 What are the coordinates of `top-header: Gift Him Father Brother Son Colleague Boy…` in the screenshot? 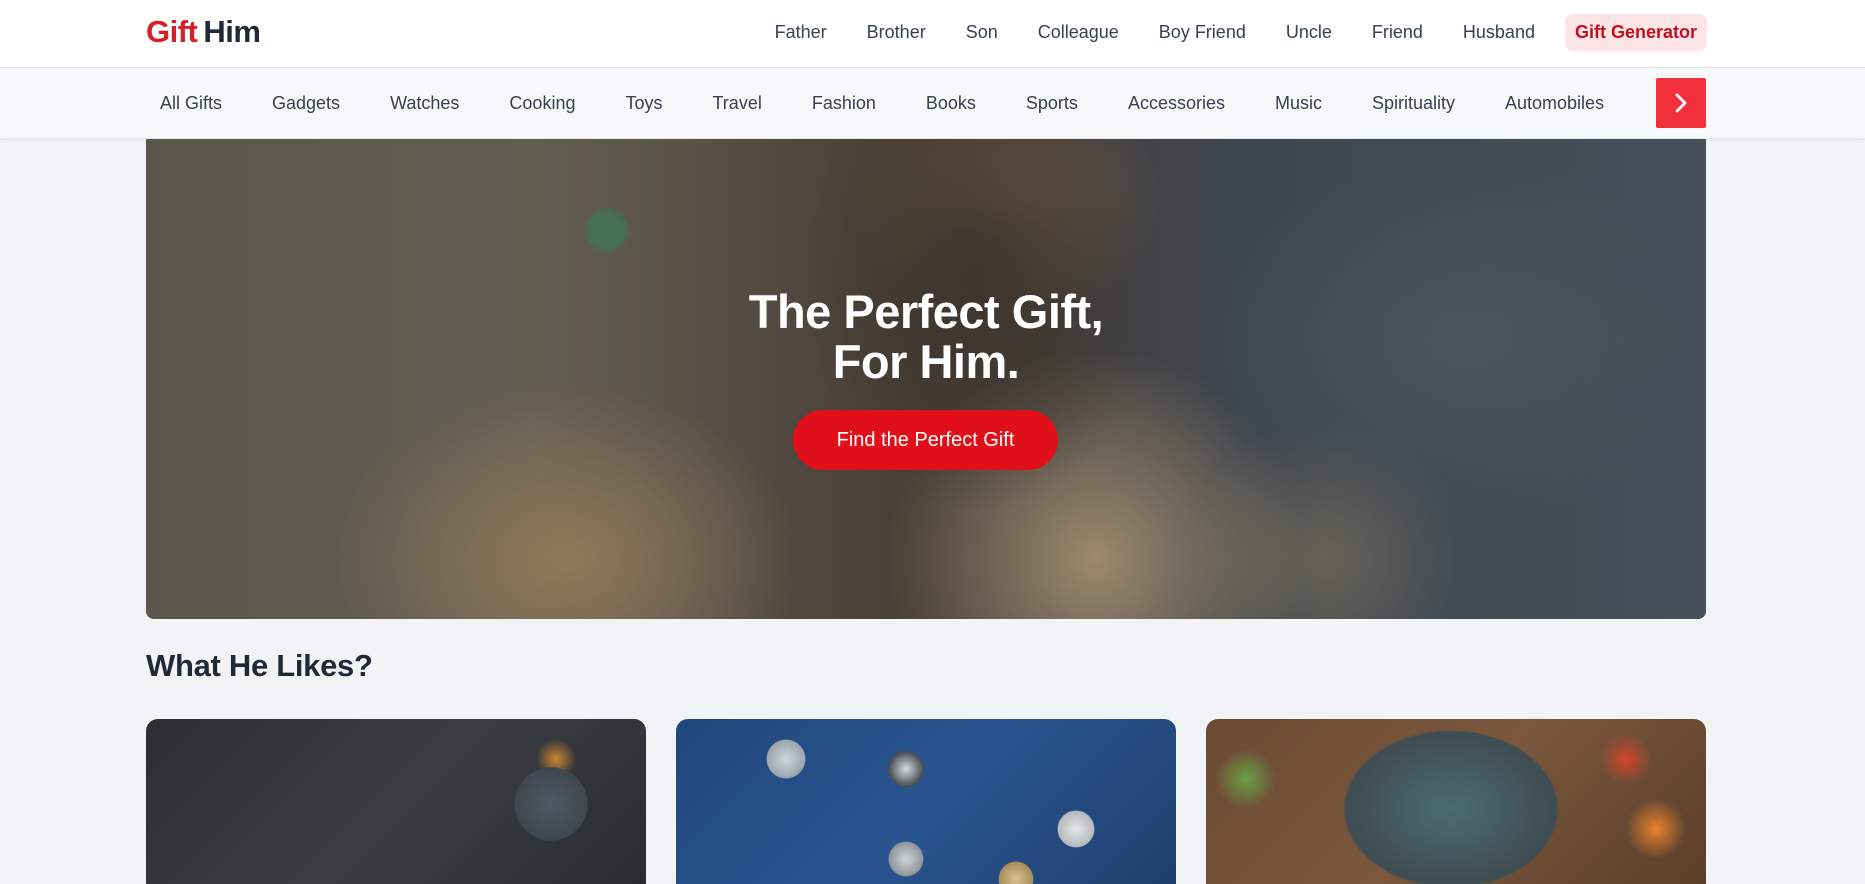 It's located at (932, 34).